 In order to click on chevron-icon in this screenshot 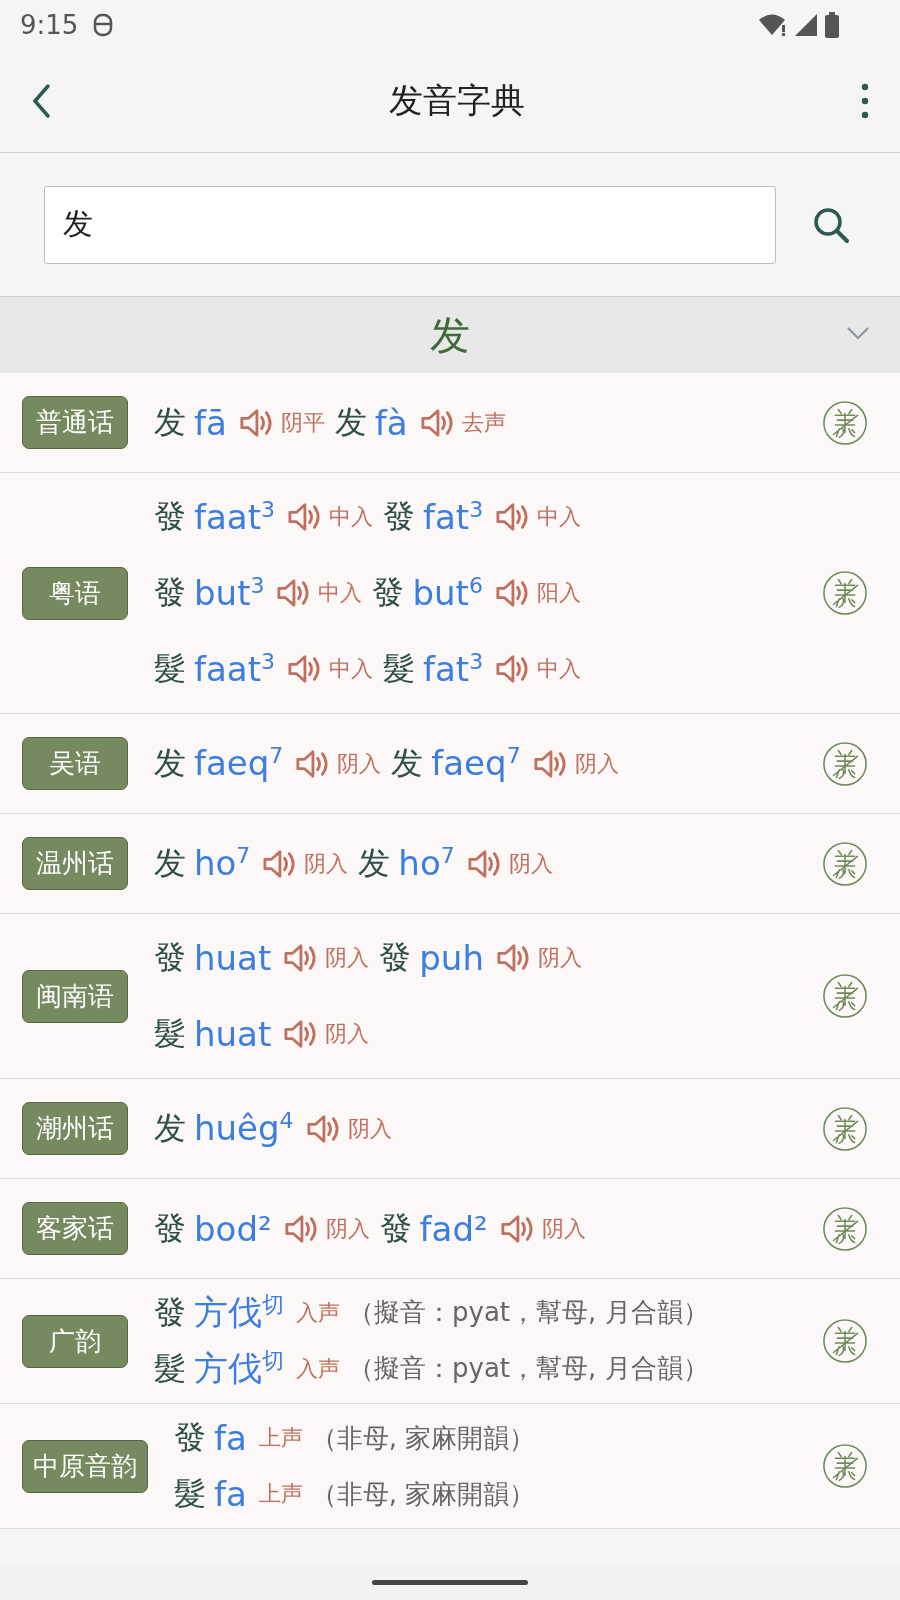, I will do `click(858, 333)`.